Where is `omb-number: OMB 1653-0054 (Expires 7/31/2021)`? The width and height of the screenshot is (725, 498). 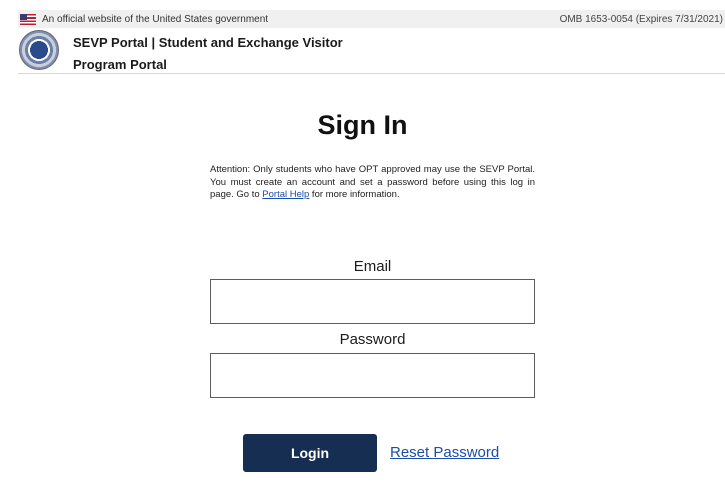
omb-number: OMB 1653-0054 (Expires 7/31/2021) is located at coordinates (641, 19).